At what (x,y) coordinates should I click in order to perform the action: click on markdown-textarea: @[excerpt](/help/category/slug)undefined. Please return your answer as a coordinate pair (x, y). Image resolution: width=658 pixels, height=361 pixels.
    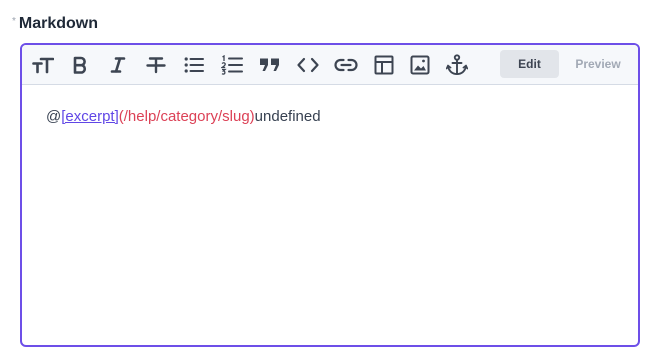
    Looking at the image, I should click on (183, 117).